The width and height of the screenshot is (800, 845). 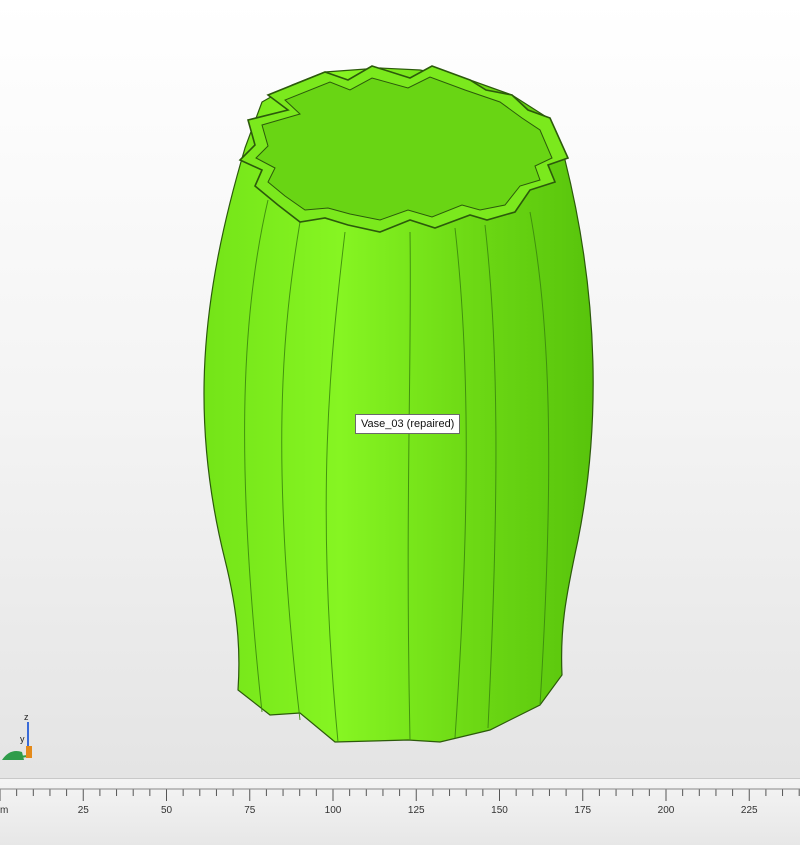 I want to click on y-axis-label: y, so click(x=22, y=739).